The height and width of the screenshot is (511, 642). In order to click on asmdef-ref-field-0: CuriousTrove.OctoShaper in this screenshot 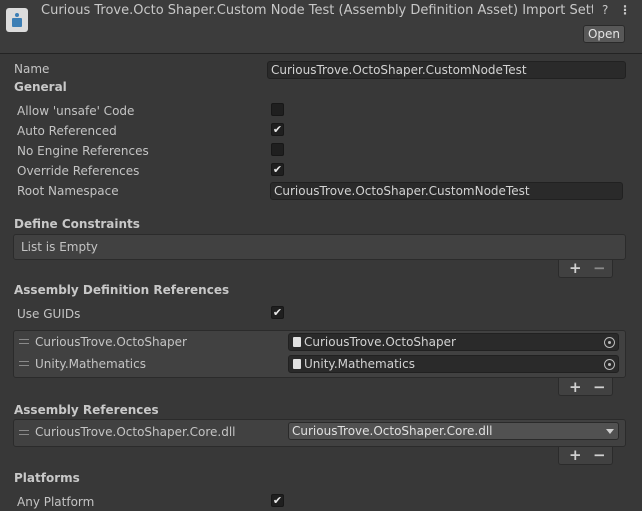, I will do `click(453, 342)`.